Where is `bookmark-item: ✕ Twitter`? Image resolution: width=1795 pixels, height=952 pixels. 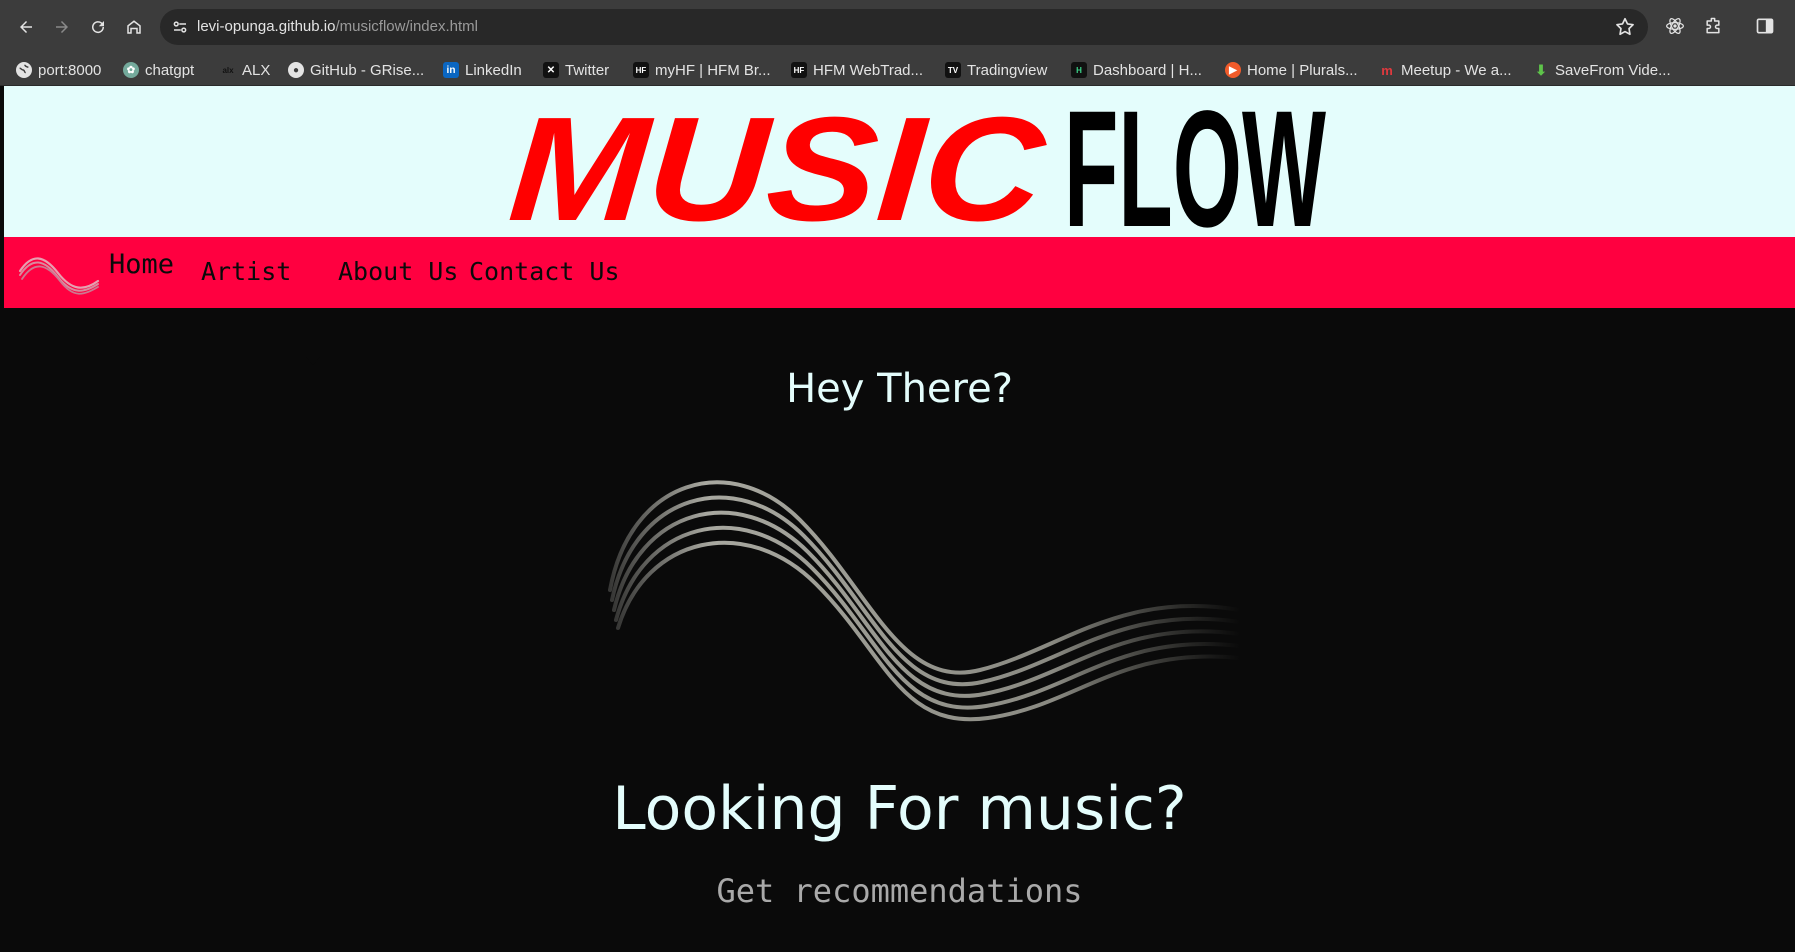
bookmark-item: ✕ Twitter is located at coordinates (576, 70).